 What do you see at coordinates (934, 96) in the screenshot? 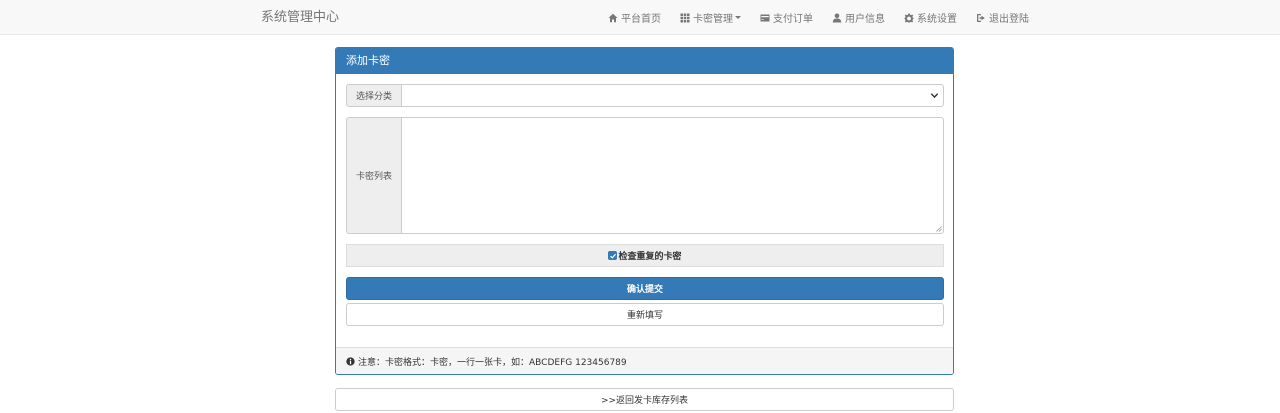
I see `chevron-down-icon` at bounding box center [934, 96].